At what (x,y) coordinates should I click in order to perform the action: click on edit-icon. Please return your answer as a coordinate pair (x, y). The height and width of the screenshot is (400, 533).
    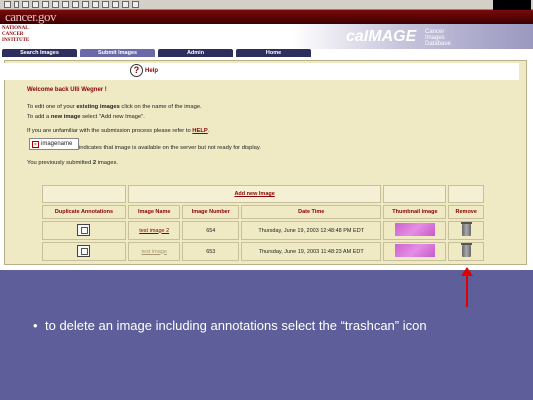
    Looking at the image, I should click on (105, 4).